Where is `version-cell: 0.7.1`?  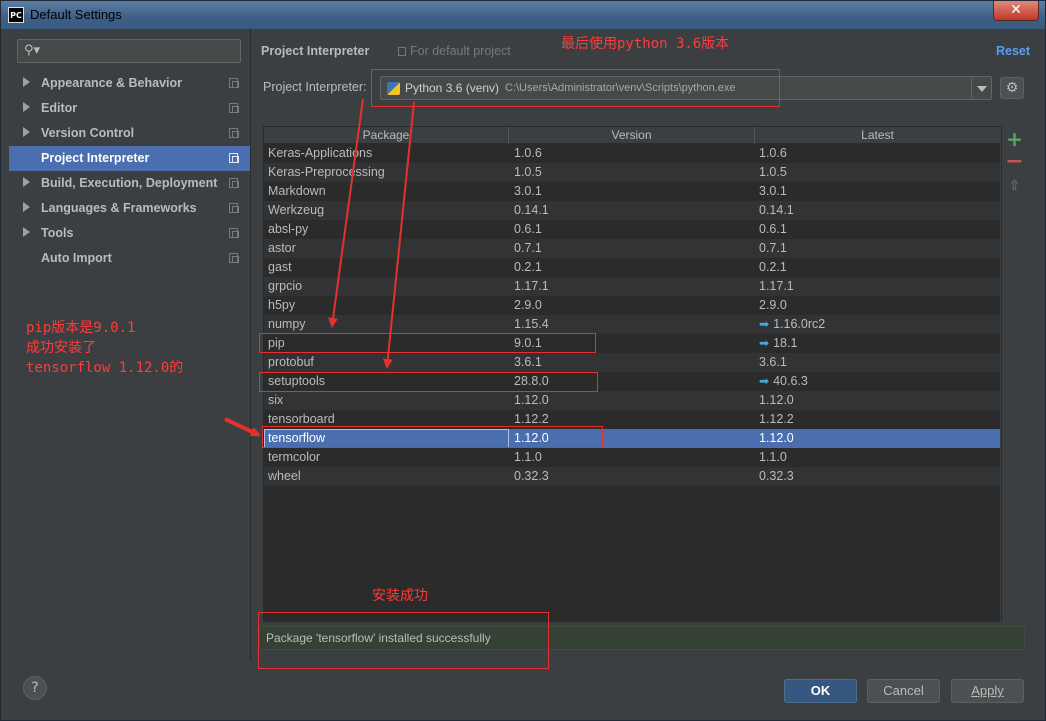
version-cell: 0.7.1 is located at coordinates (528, 248).